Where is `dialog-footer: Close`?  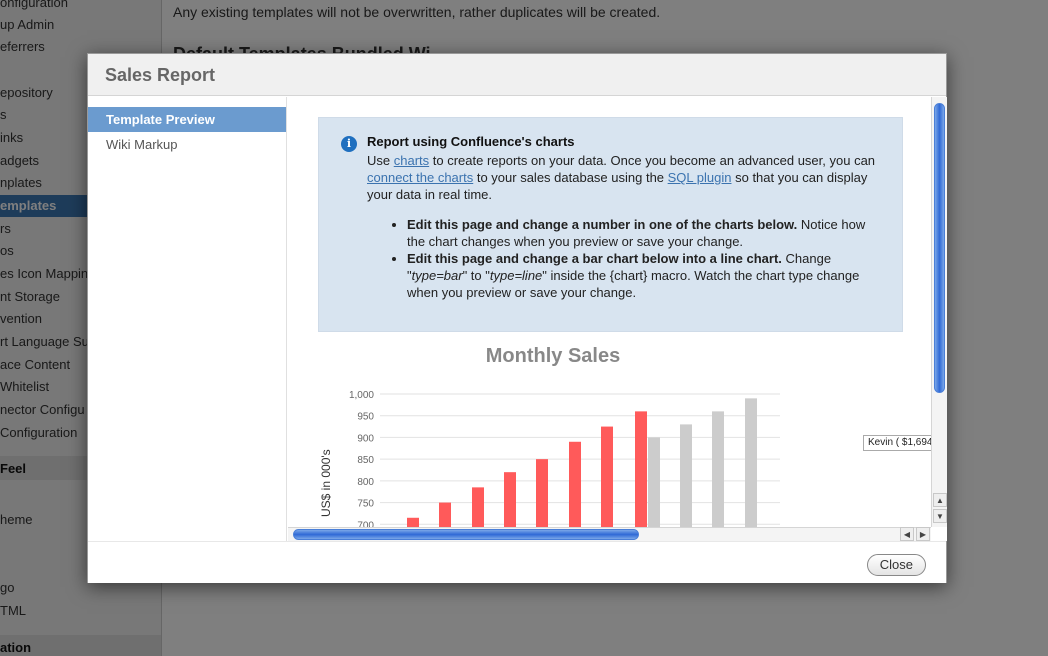 dialog-footer: Close is located at coordinates (517, 562).